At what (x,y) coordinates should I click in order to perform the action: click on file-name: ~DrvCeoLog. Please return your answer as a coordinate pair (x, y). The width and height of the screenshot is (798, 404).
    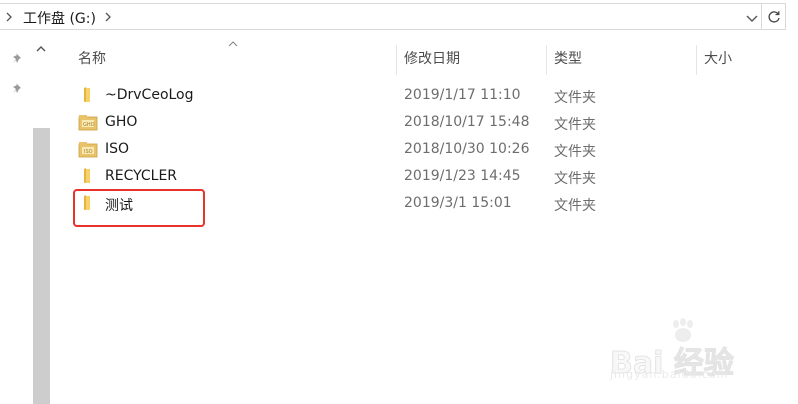
    Looking at the image, I should click on (149, 95).